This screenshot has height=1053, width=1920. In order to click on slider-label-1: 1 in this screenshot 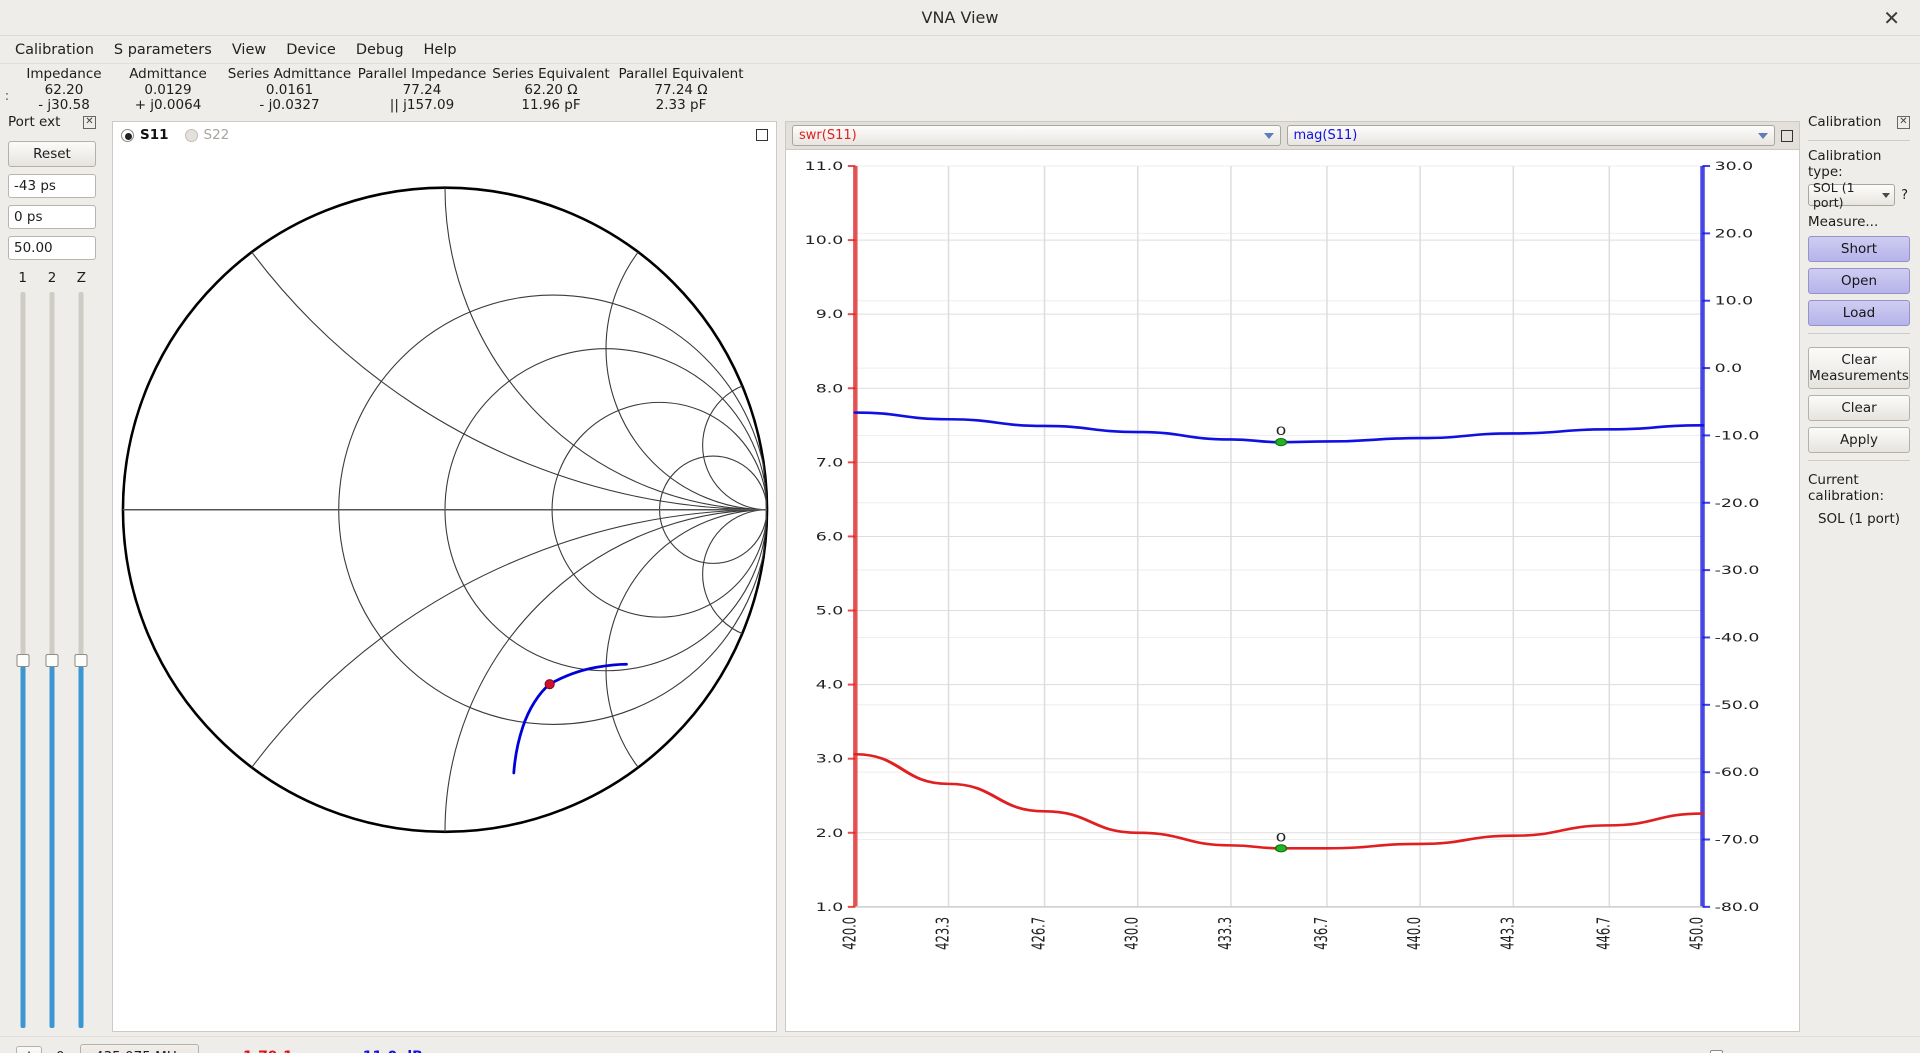, I will do `click(22, 278)`.